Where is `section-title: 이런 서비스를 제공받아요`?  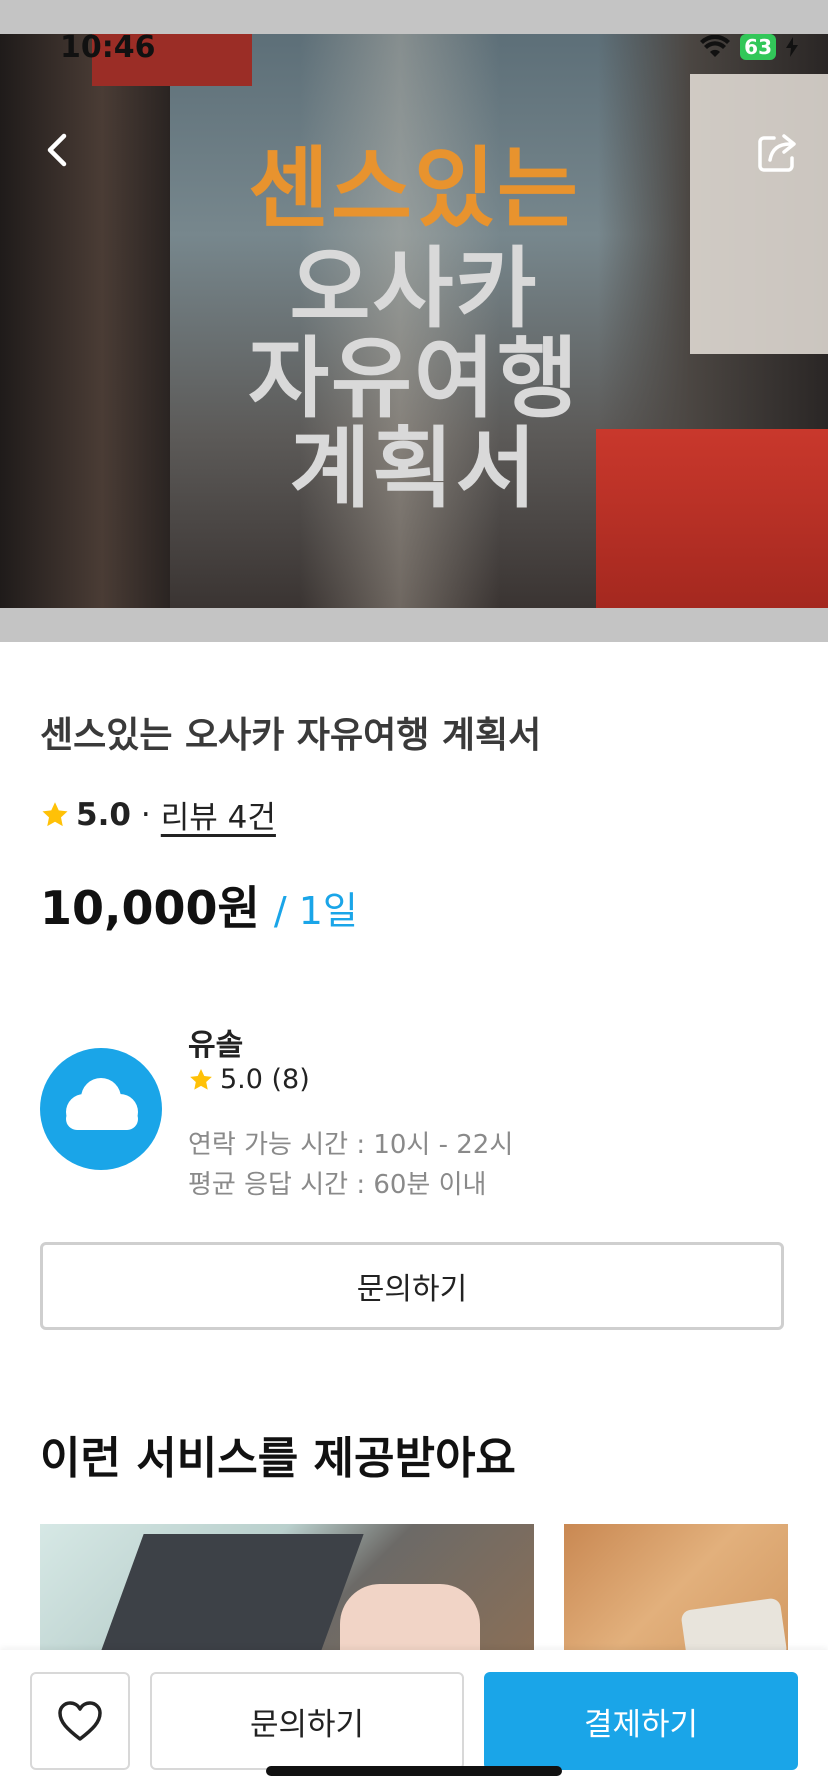
section-title: 이런 서비스를 제공받아요 is located at coordinates (278, 1458).